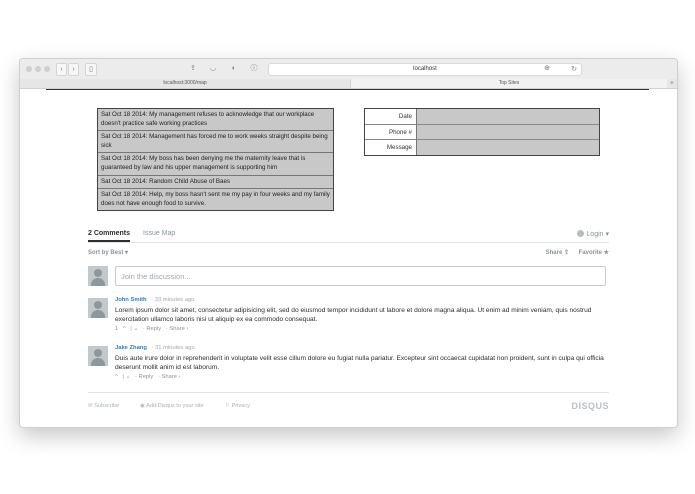  What do you see at coordinates (108, 252) in the screenshot?
I see `sort-dropdown: Sort by Best ▾` at bounding box center [108, 252].